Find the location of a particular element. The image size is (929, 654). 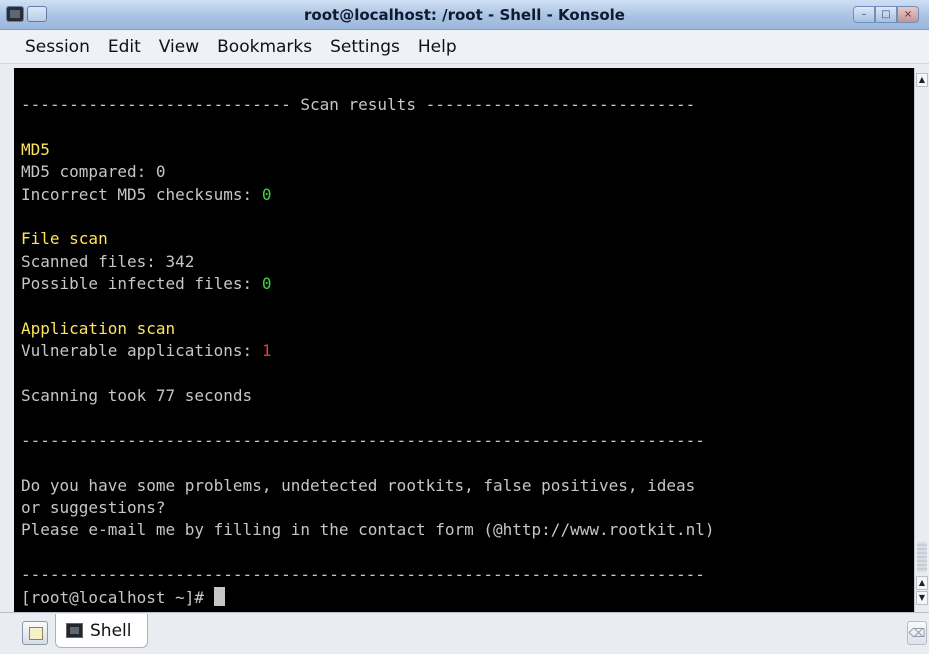

terminal-text: Vulnerable applications: is located at coordinates (141, 351).